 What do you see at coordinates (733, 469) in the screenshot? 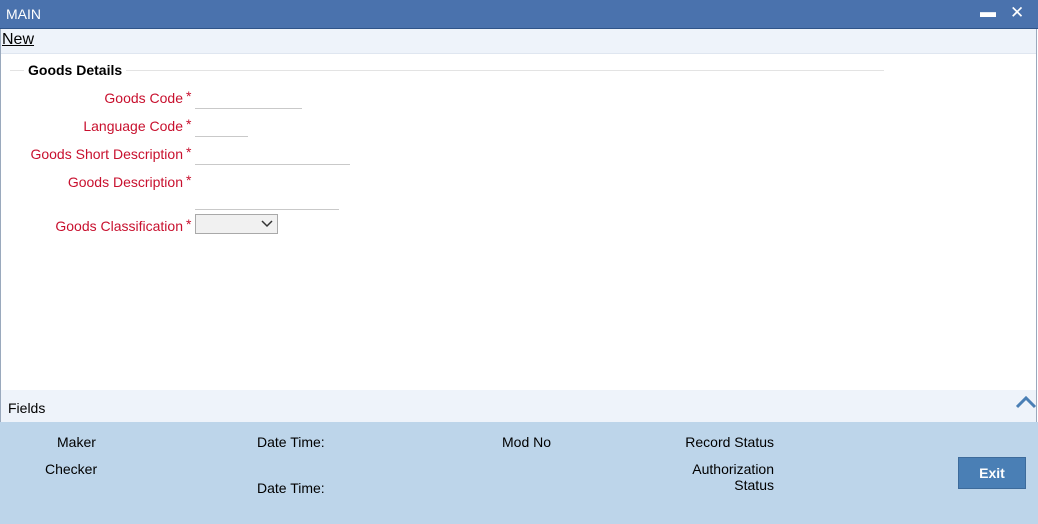
I see `authorization-label: Authorization` at bounding box center [733, 469].